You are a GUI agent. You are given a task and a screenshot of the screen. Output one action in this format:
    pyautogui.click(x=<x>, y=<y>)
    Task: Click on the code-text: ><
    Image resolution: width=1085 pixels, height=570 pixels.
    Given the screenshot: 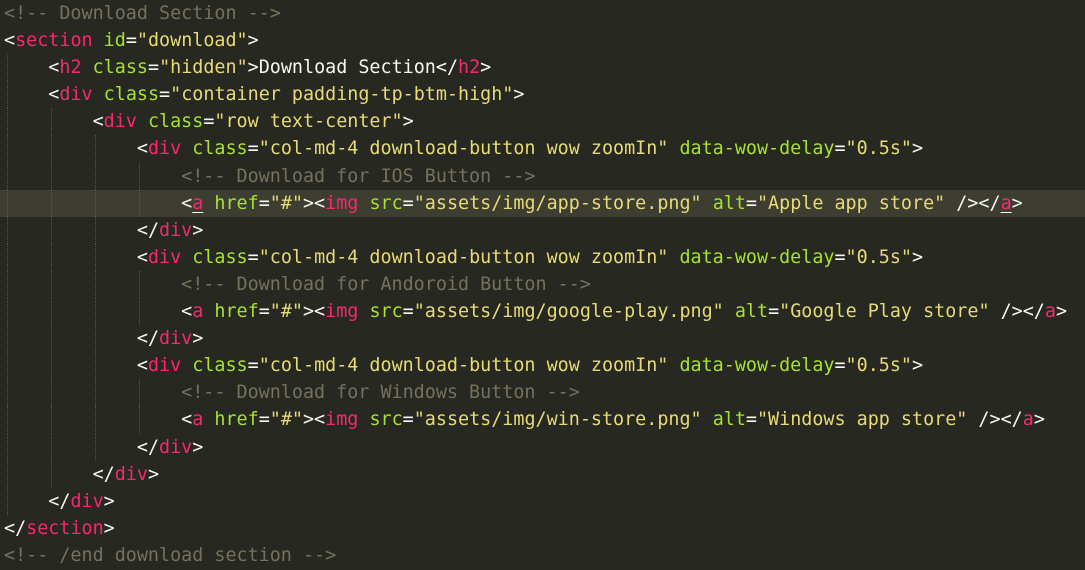 What is the action you would take?
    pyautogui.click(x=314, y=312)
    